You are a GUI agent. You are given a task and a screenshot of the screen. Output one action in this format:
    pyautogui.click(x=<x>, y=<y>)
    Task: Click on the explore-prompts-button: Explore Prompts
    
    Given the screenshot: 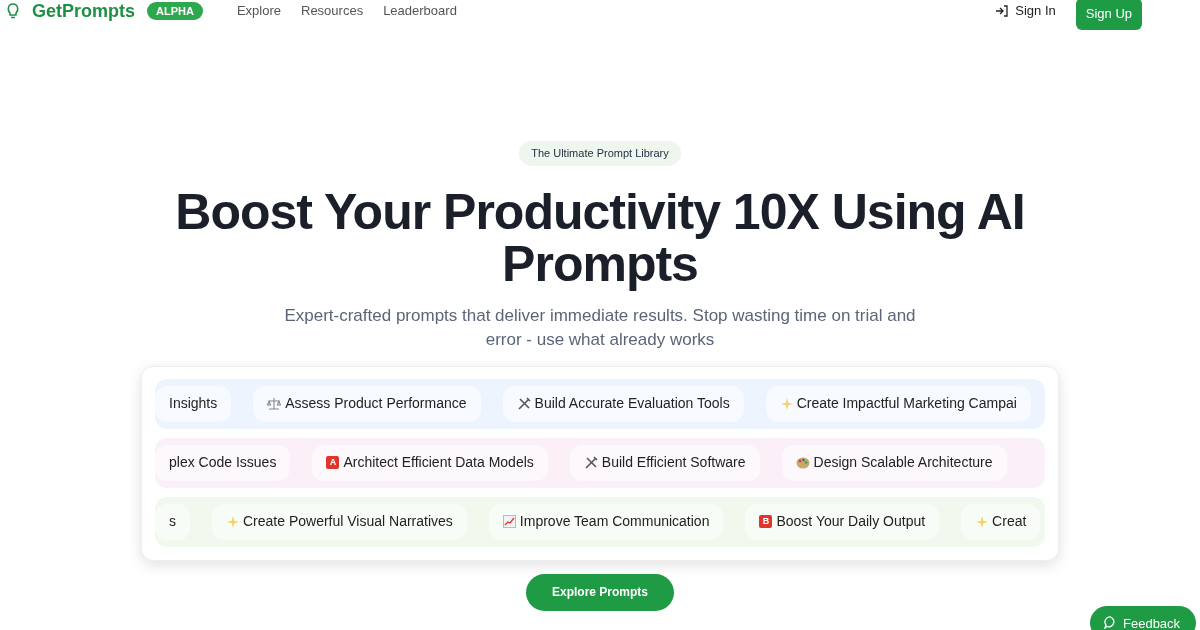 What is the action you would take?
    pyautogui.click(x=600, y=592)
    